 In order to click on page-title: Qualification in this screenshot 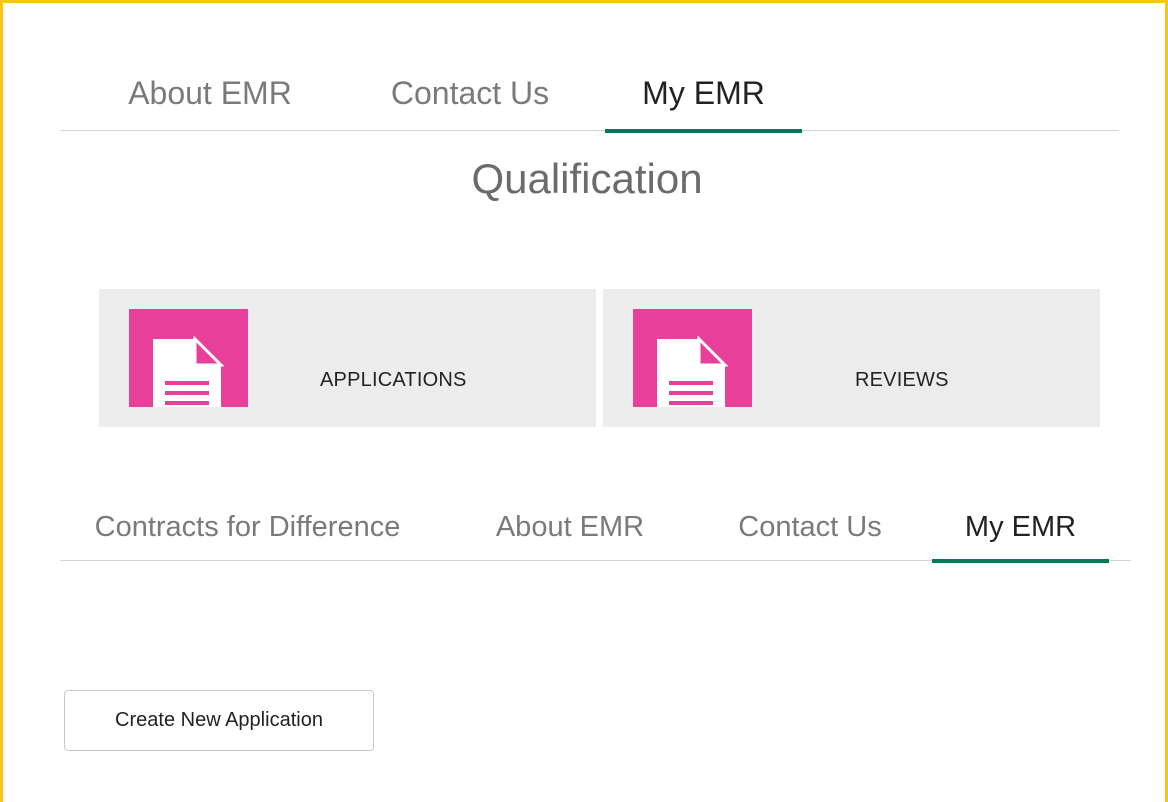, I will do `click(587, 178)`.